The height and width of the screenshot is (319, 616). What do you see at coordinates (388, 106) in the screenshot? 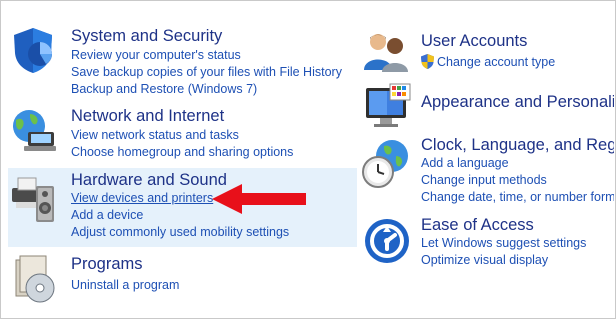
I see `monitor-palette-icon` at bounding box center [388, 106].